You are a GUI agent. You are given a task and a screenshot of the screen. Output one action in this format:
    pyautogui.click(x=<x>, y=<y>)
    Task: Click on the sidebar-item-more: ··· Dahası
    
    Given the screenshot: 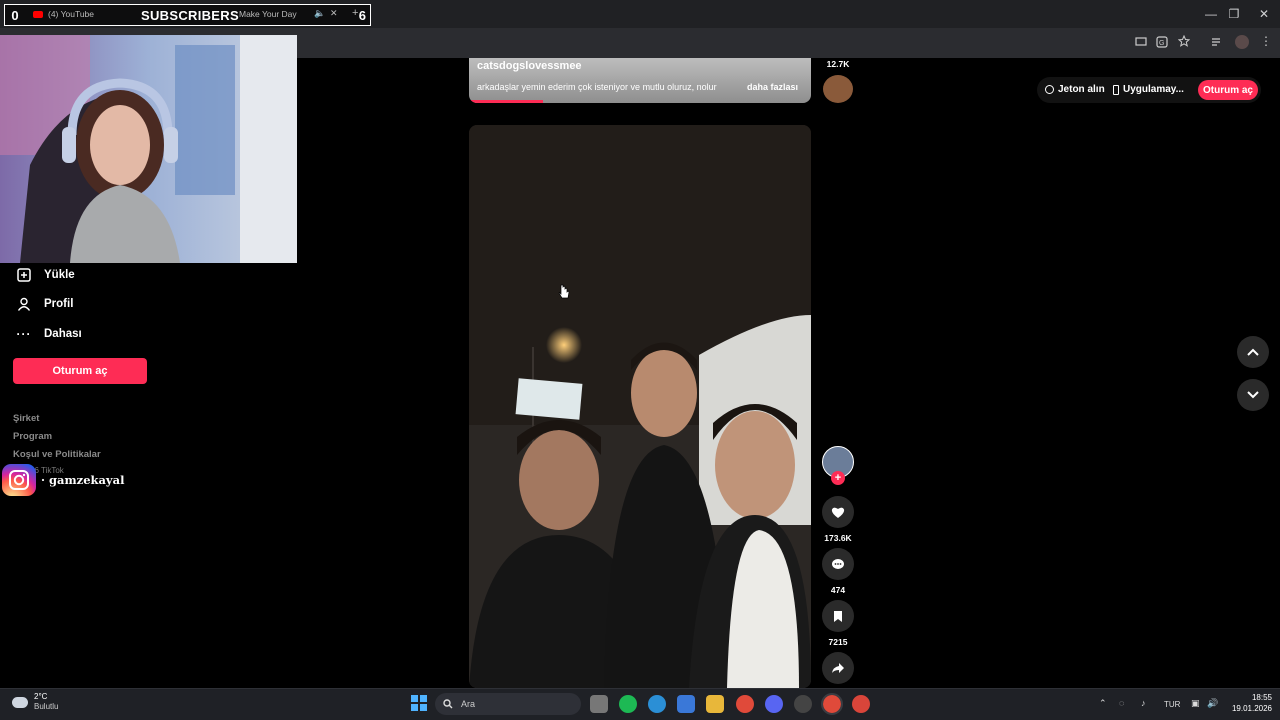 What is the action you would take?
    pyautogui.click(x=49, y=334)
    